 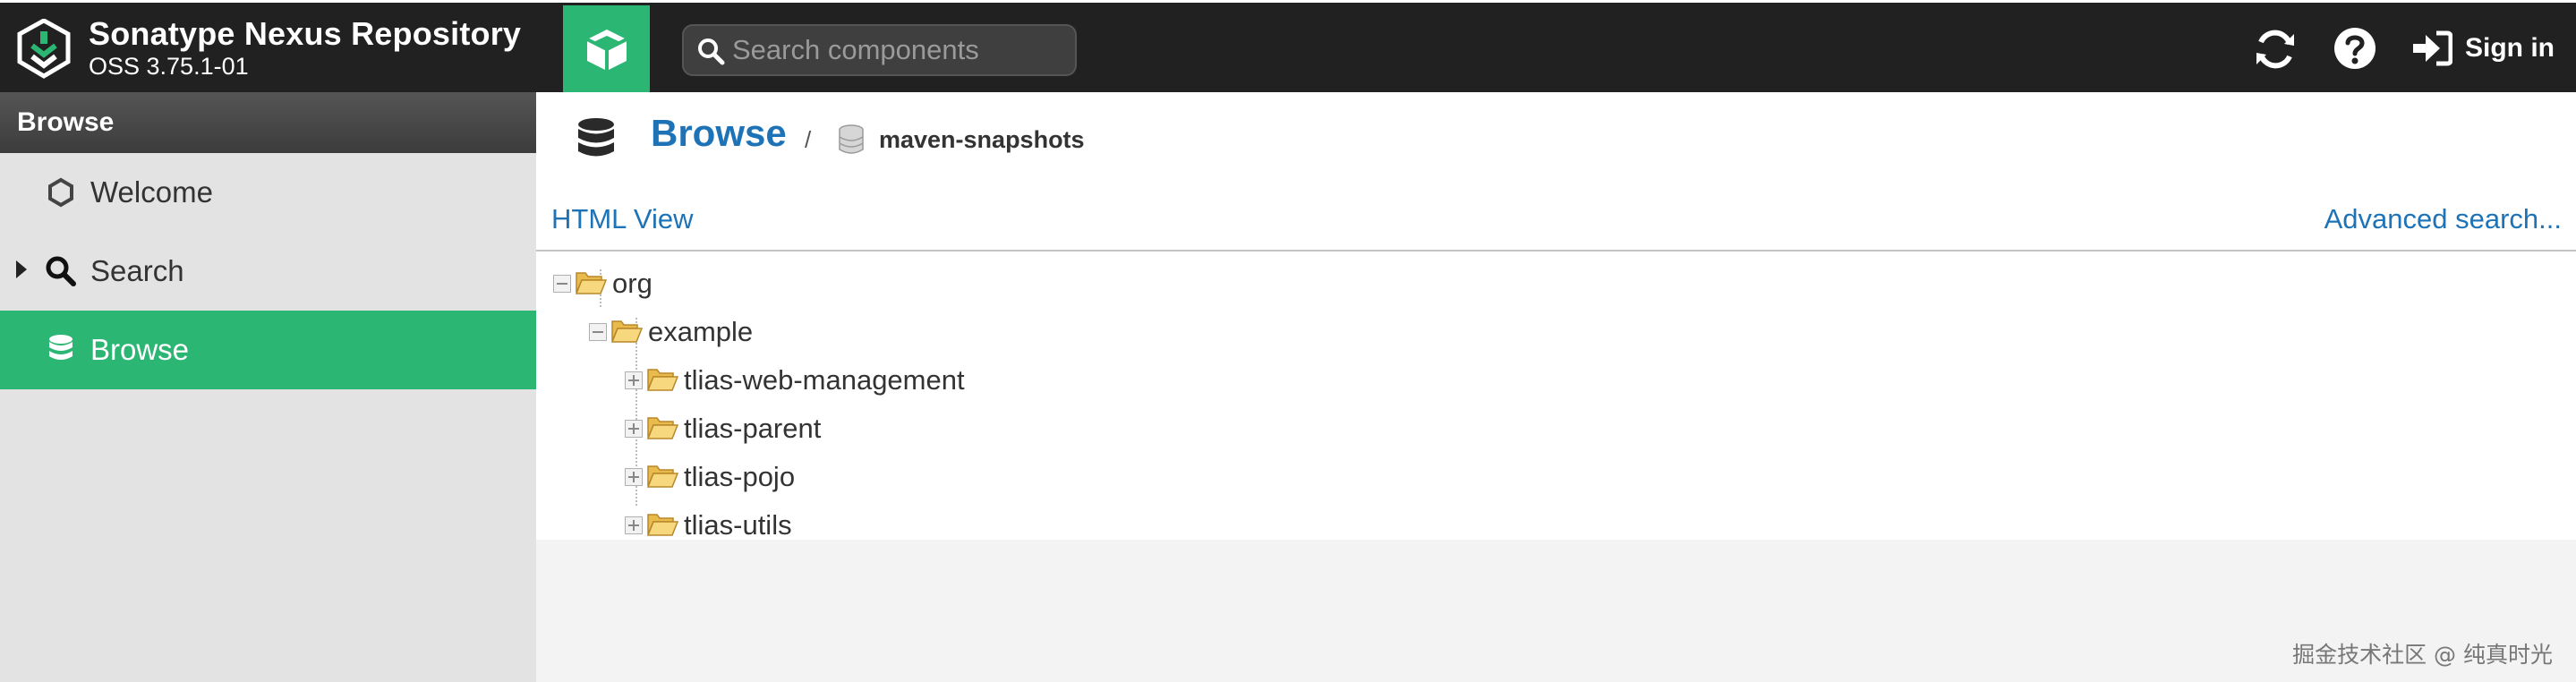 I want to click on sign-in-icon, so click(x=2432, y=48).